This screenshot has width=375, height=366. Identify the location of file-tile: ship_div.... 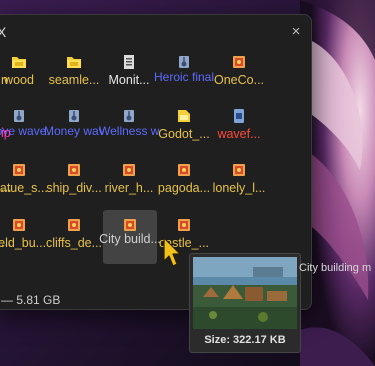
(74, 181).